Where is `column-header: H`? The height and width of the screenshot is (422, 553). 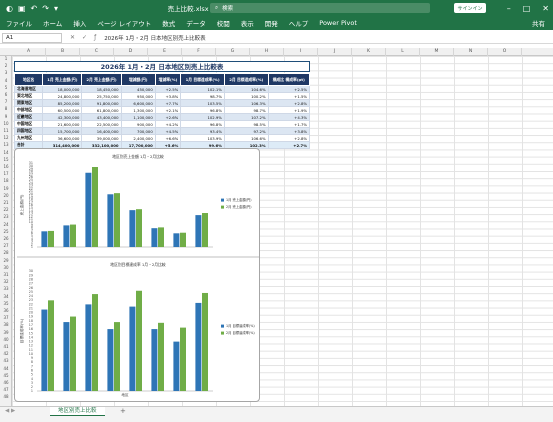
column-header: H is located at coordinates (267, 52).